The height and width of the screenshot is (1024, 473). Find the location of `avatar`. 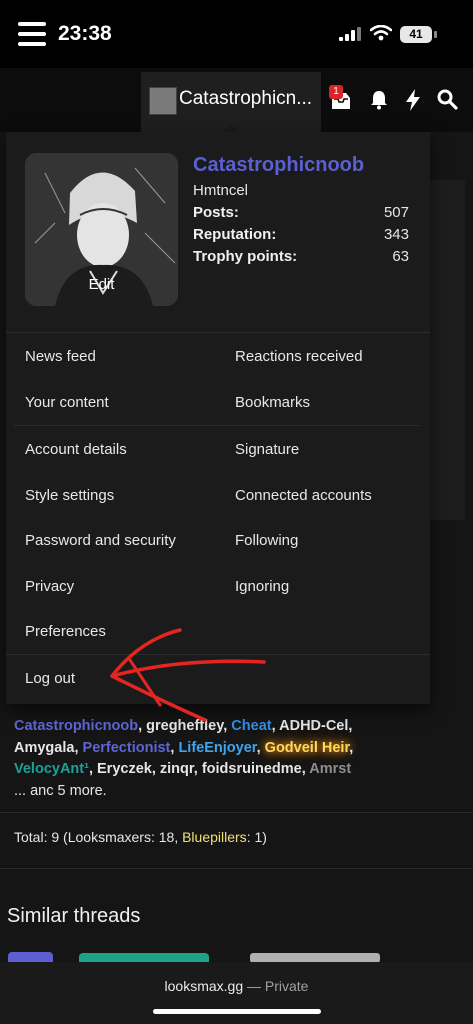

avatar is located at coordinates (163, 101).